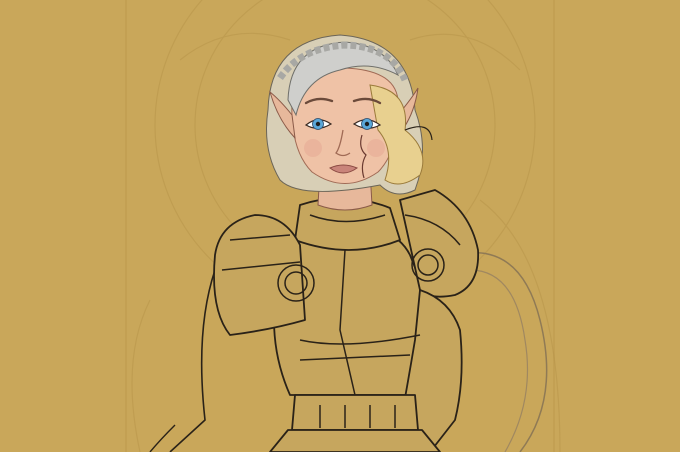 The height and width of the screenshot is (452, 680). Describe the element at coordinates (192, 360) in the screenshot. I see `left-arm-sketch` at that location.